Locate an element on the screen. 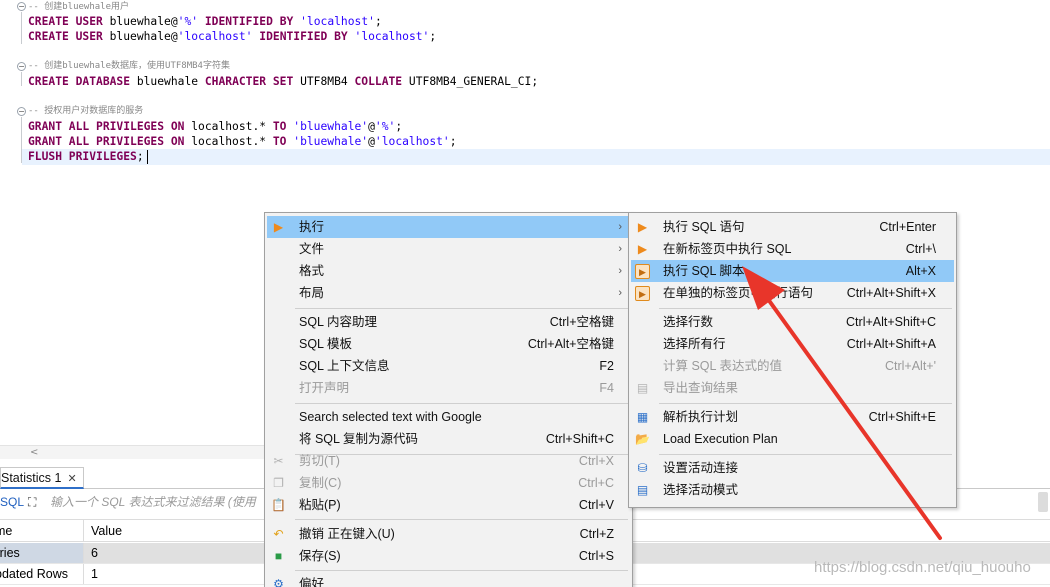 The image size is (1050, 587). menu-item-open-declaration: 打开声明 F4 is located at coordinates (448, 388).